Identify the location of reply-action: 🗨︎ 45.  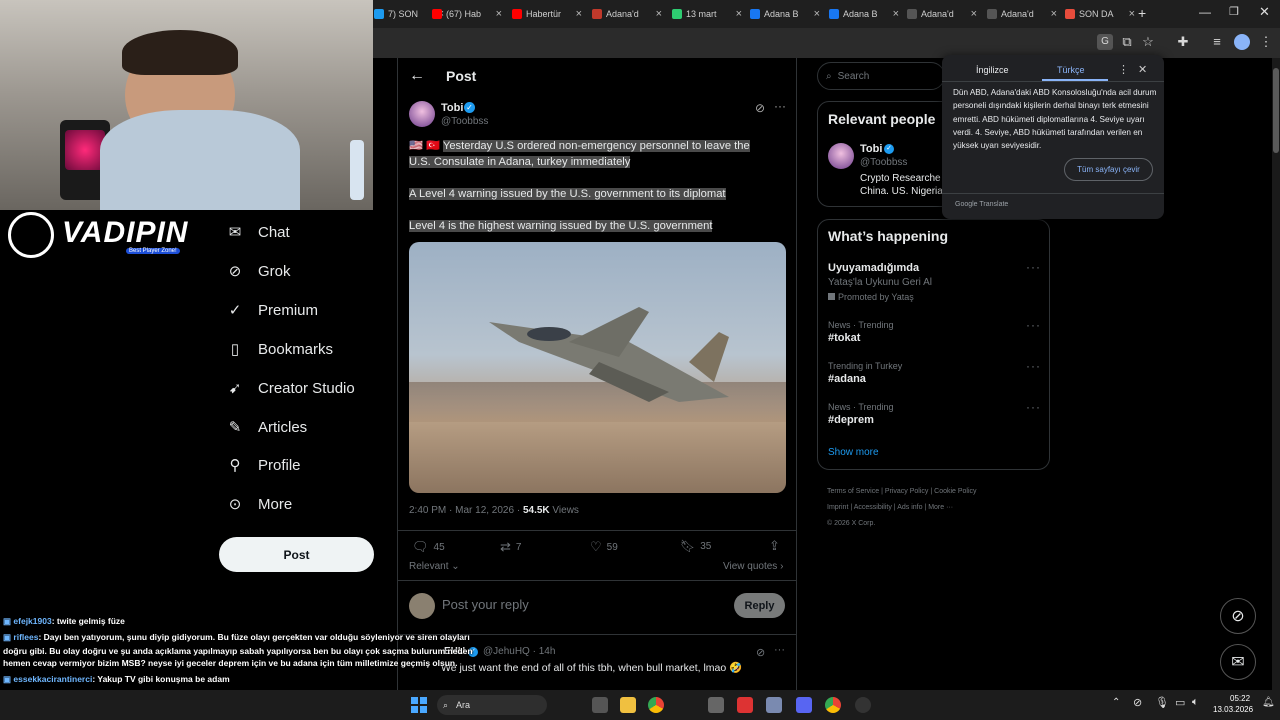
(428, 547).